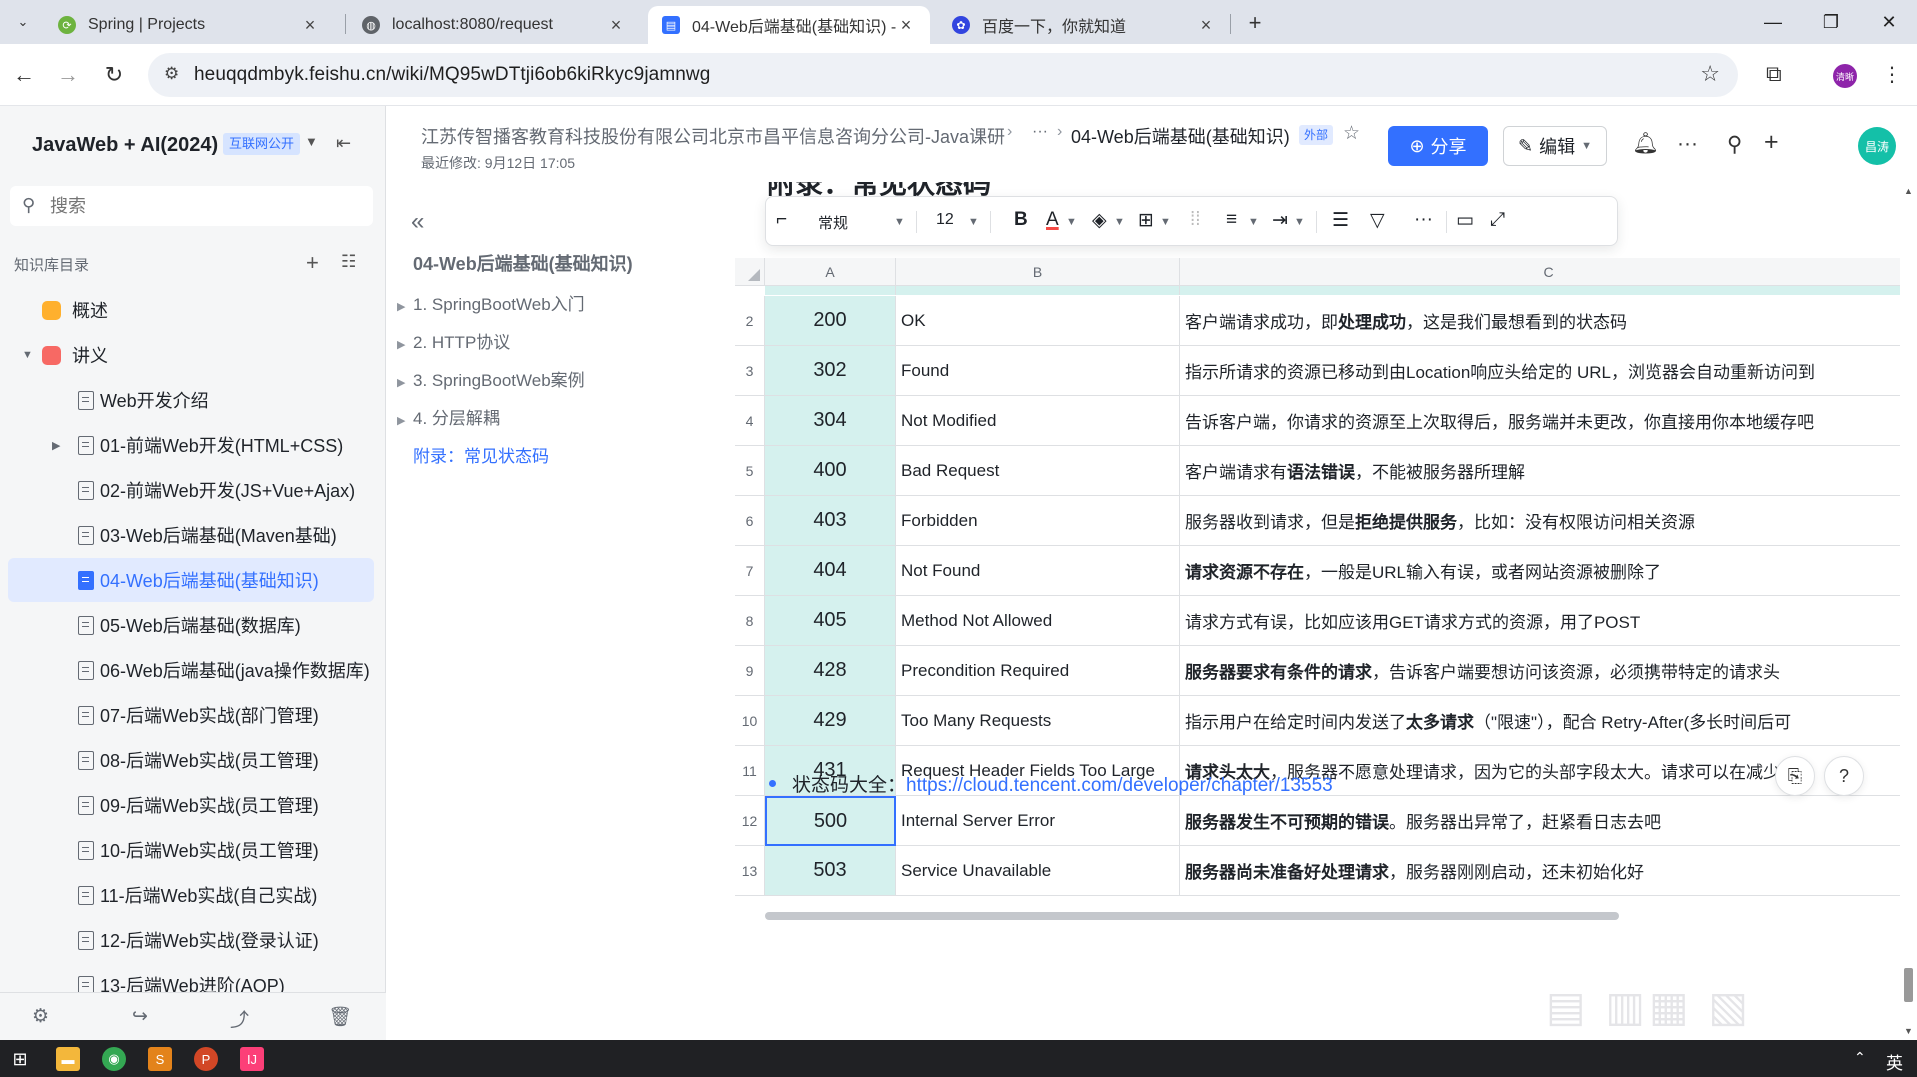  Describe the element at coordinates (830, 821) in the screenshot. I see `status-code-cell: 500` at that location.